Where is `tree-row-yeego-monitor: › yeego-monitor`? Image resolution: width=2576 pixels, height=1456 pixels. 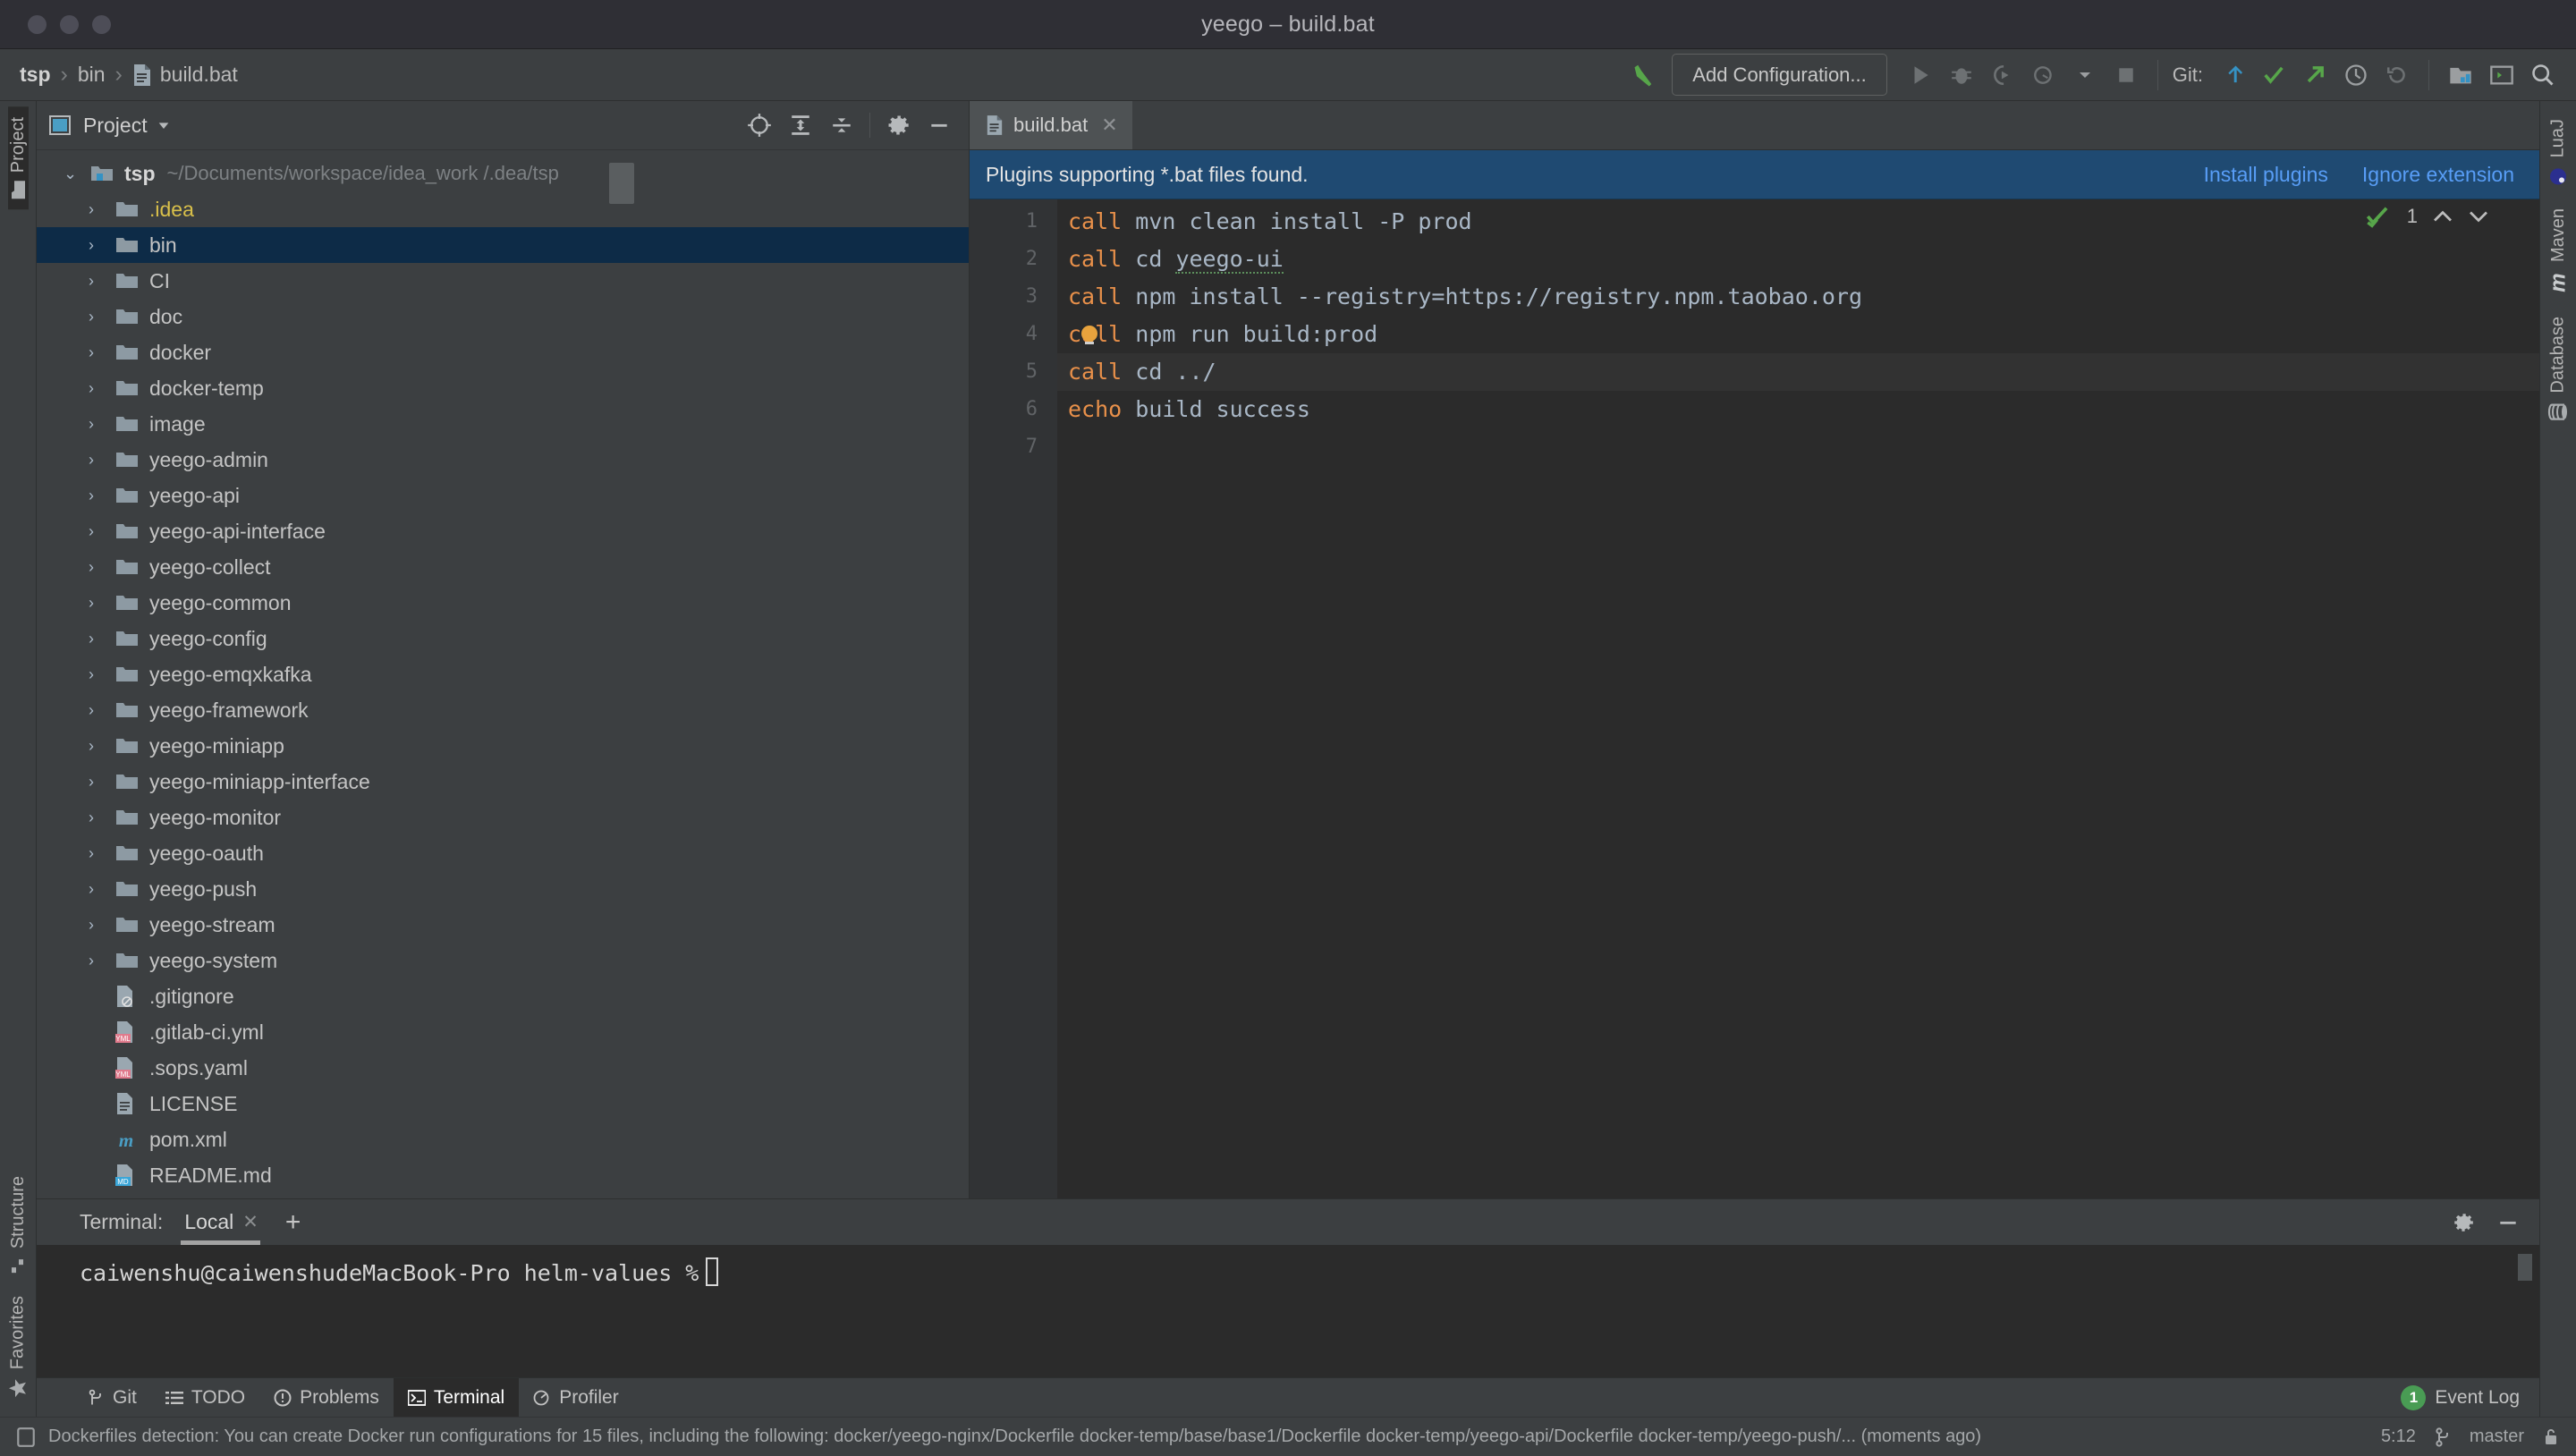
tree-row-yeego-monitor: › yeego-monitor is located at coordinates (503, 817).